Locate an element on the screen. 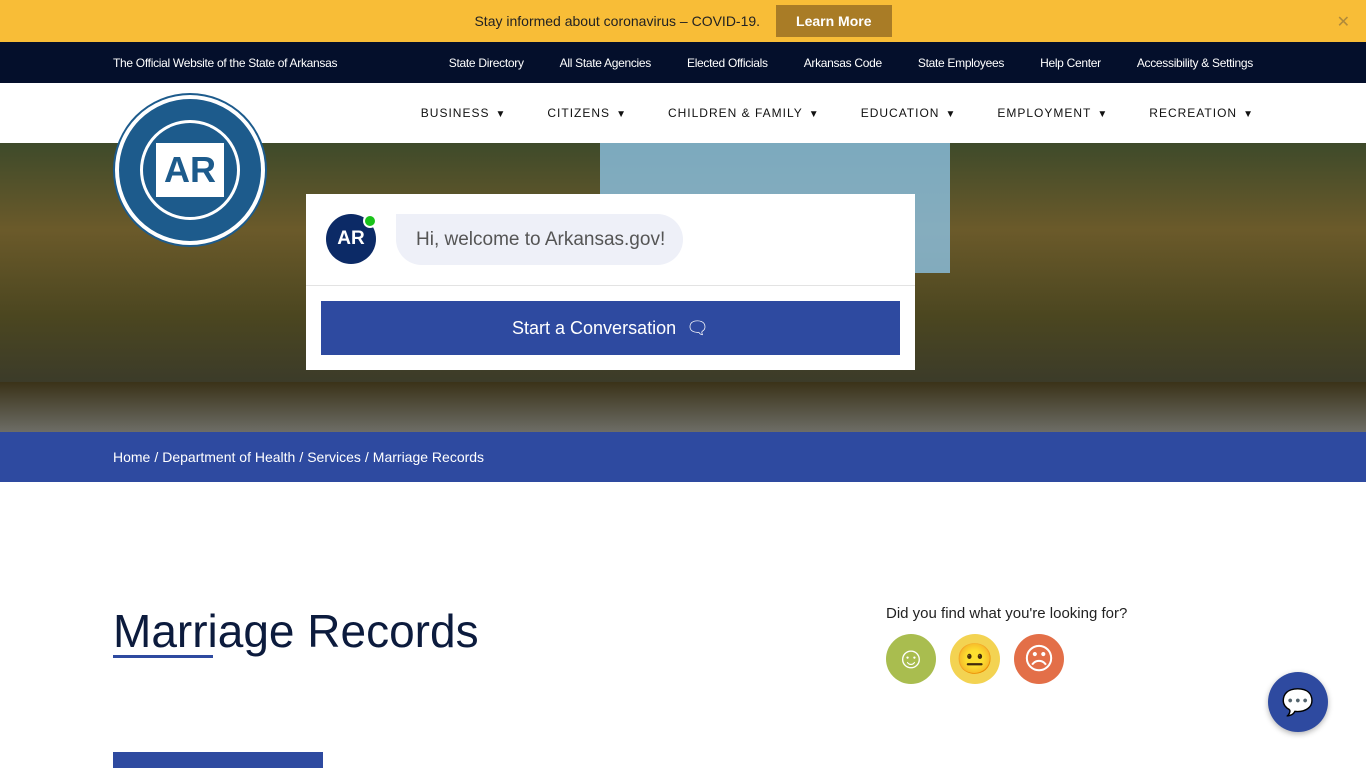  online-status-icon is located at coordinates (370, 221).